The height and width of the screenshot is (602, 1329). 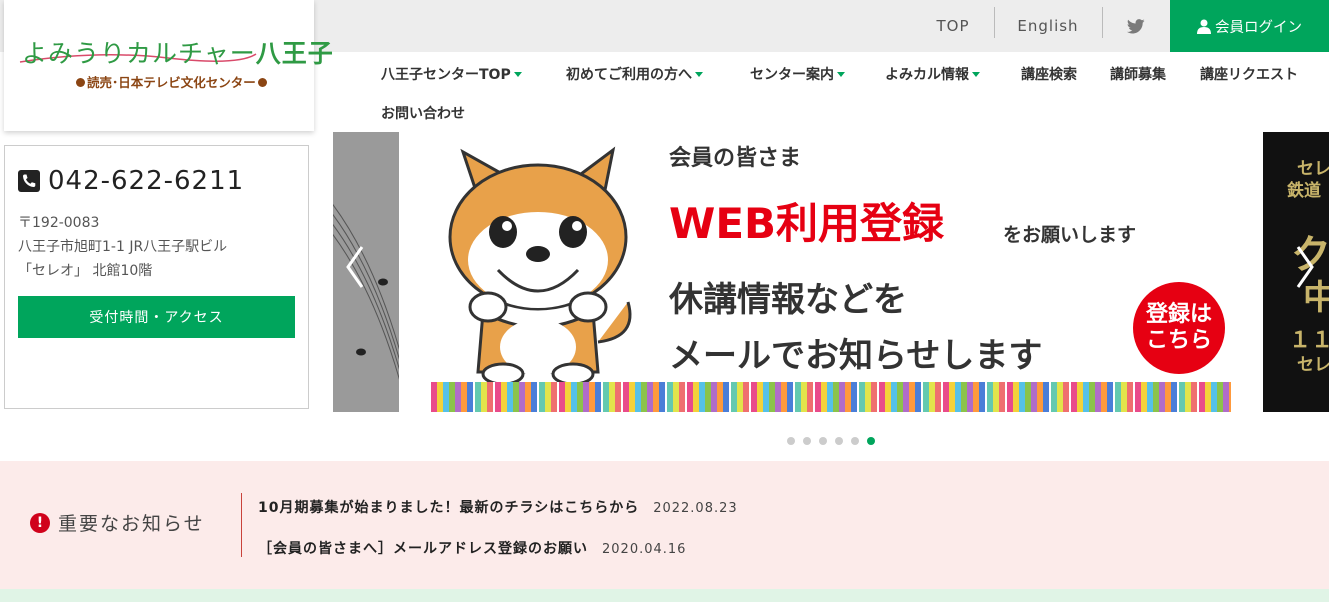 I want to click on site-logo: よみうりカルチャー八王子 読売･日本テレビ文化センター, so click(x=168, y=65).